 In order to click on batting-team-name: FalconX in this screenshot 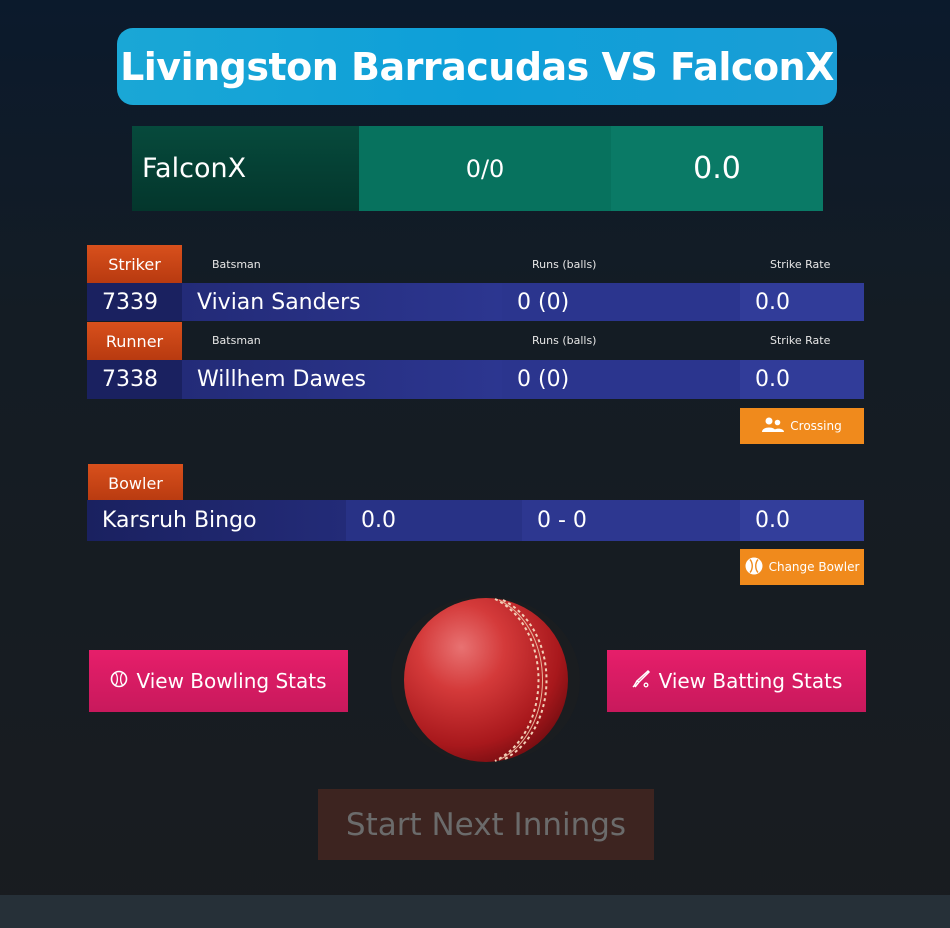, I will do `click(245, 168)`.